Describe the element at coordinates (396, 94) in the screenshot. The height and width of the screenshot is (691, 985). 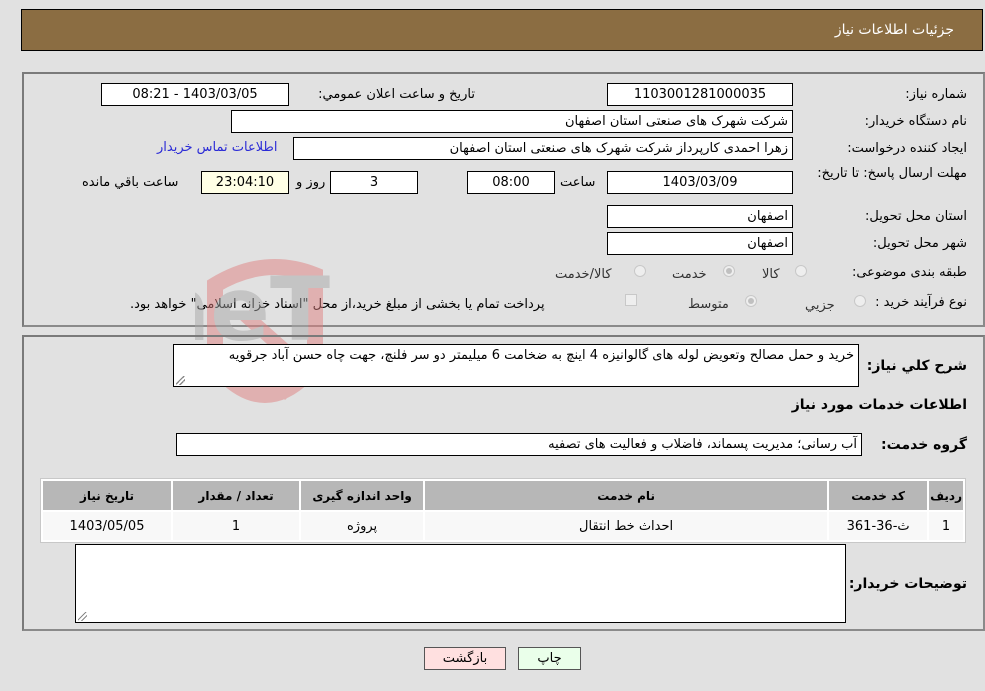
I see `announce-datetime-label: تاریخ و ساعت اعلان عمومي:` at that location.